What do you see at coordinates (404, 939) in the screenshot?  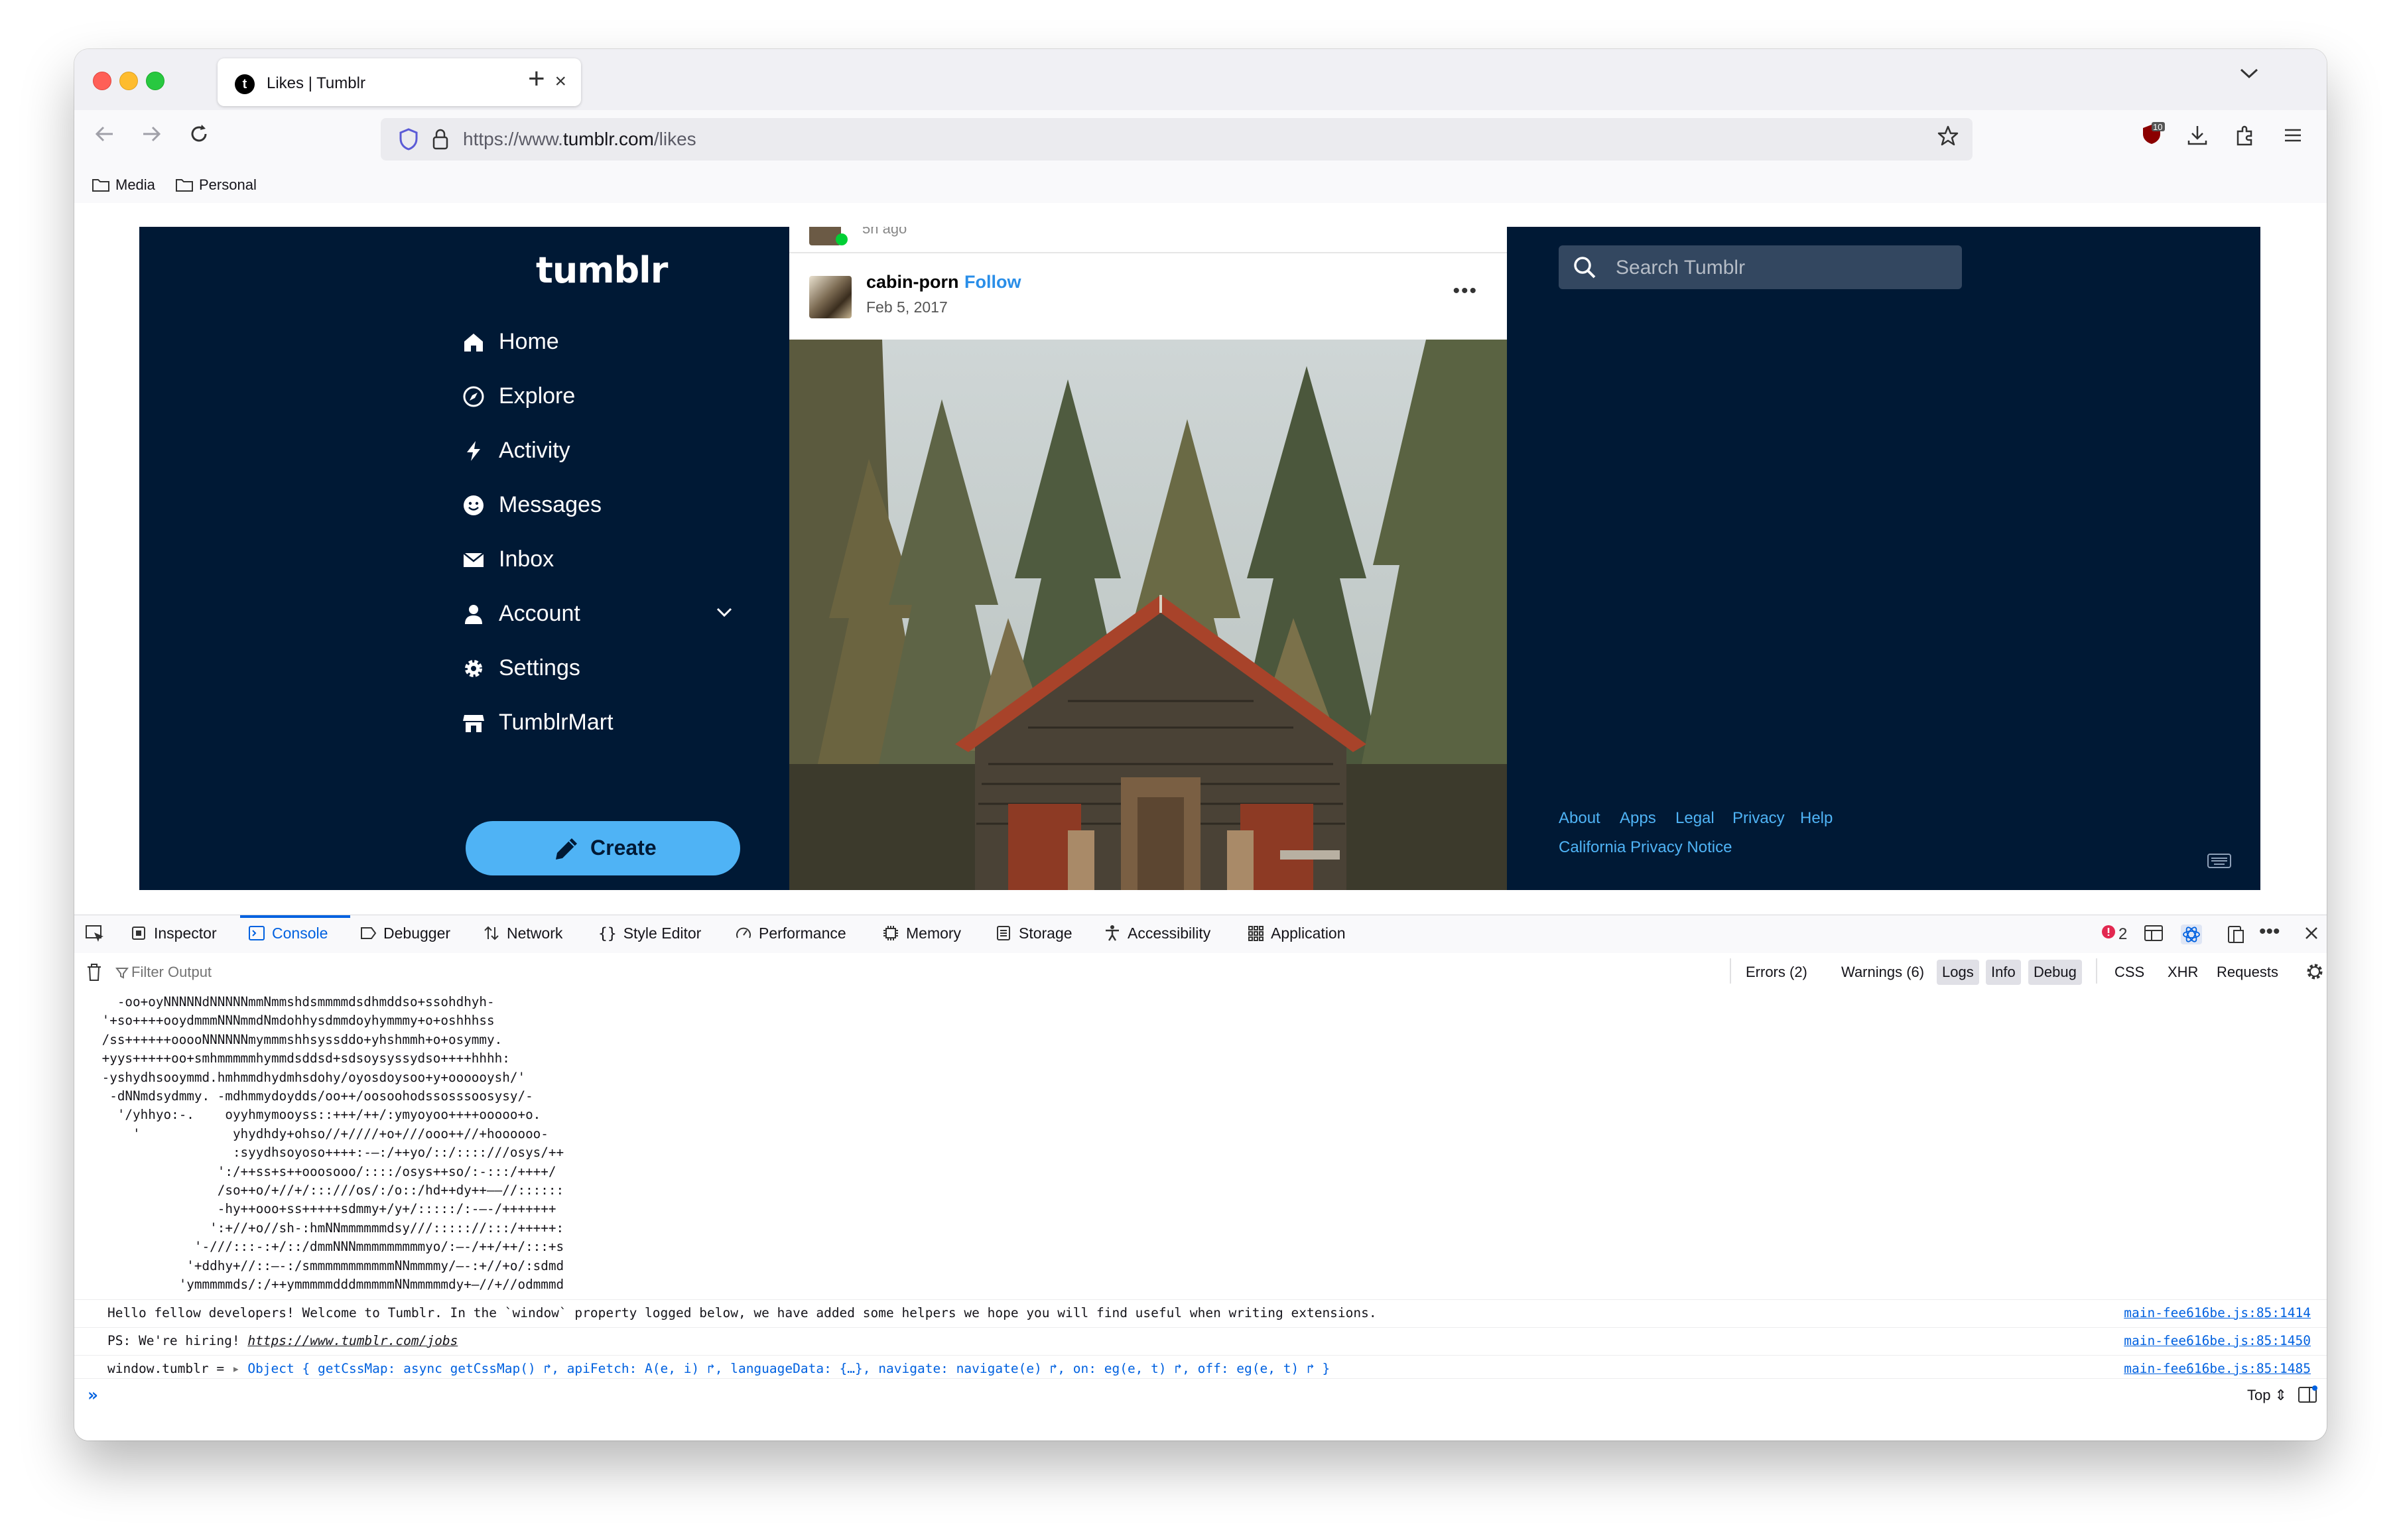 I see `tab-debugger: Debugger` at bounding box center [404, 939].